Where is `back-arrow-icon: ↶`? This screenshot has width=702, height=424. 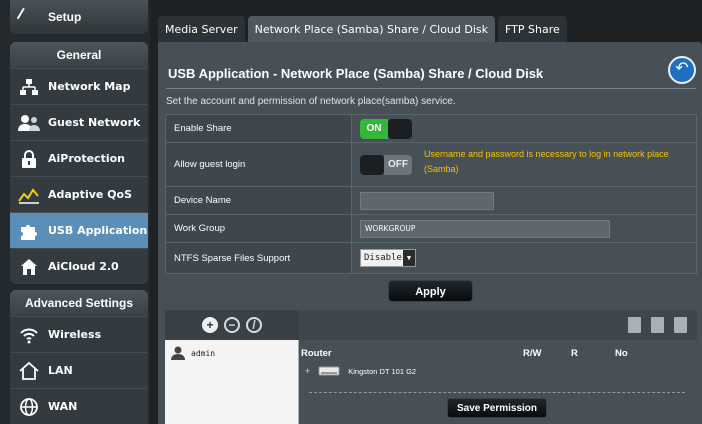 back-arrow-icon: ↶ is located at coordinates (682, 68).